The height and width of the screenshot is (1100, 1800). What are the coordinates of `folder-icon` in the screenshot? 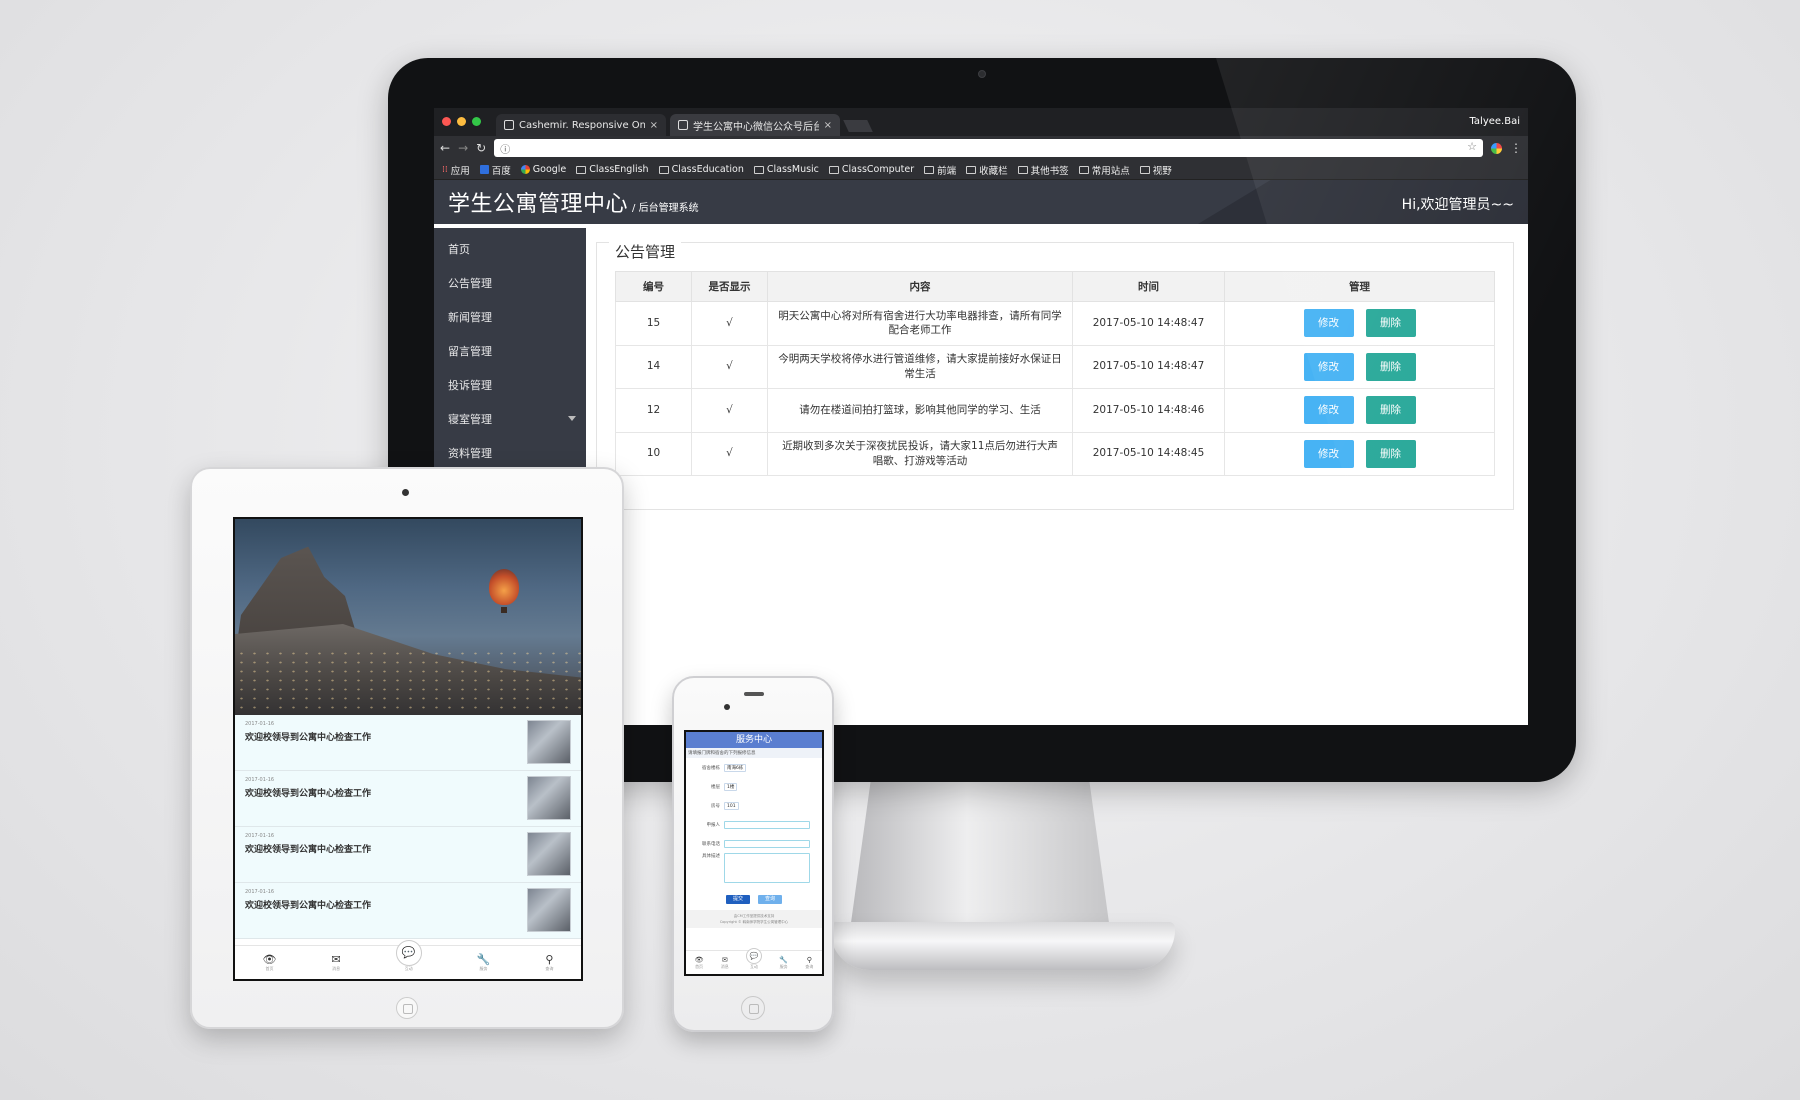 It's located at (929, 169).